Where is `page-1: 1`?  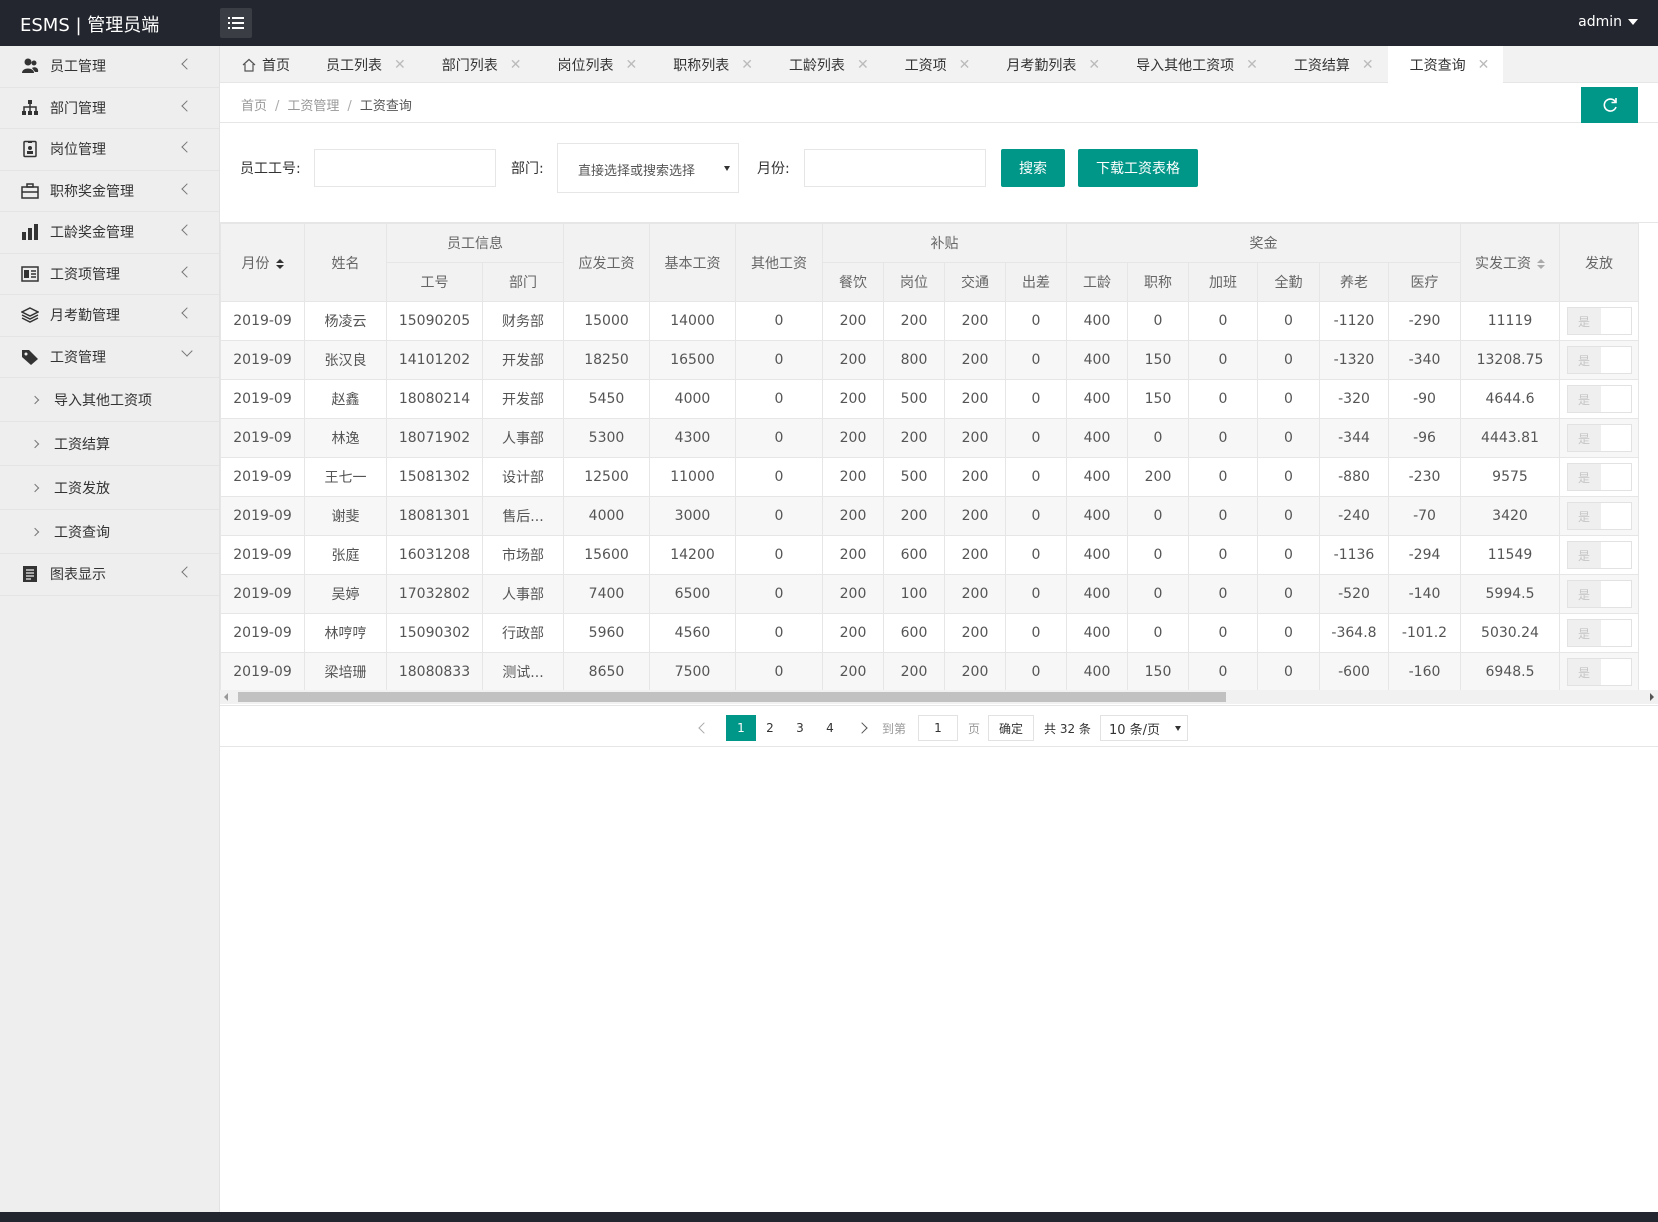 page-1: 1 is located at coordinates (741, 728).